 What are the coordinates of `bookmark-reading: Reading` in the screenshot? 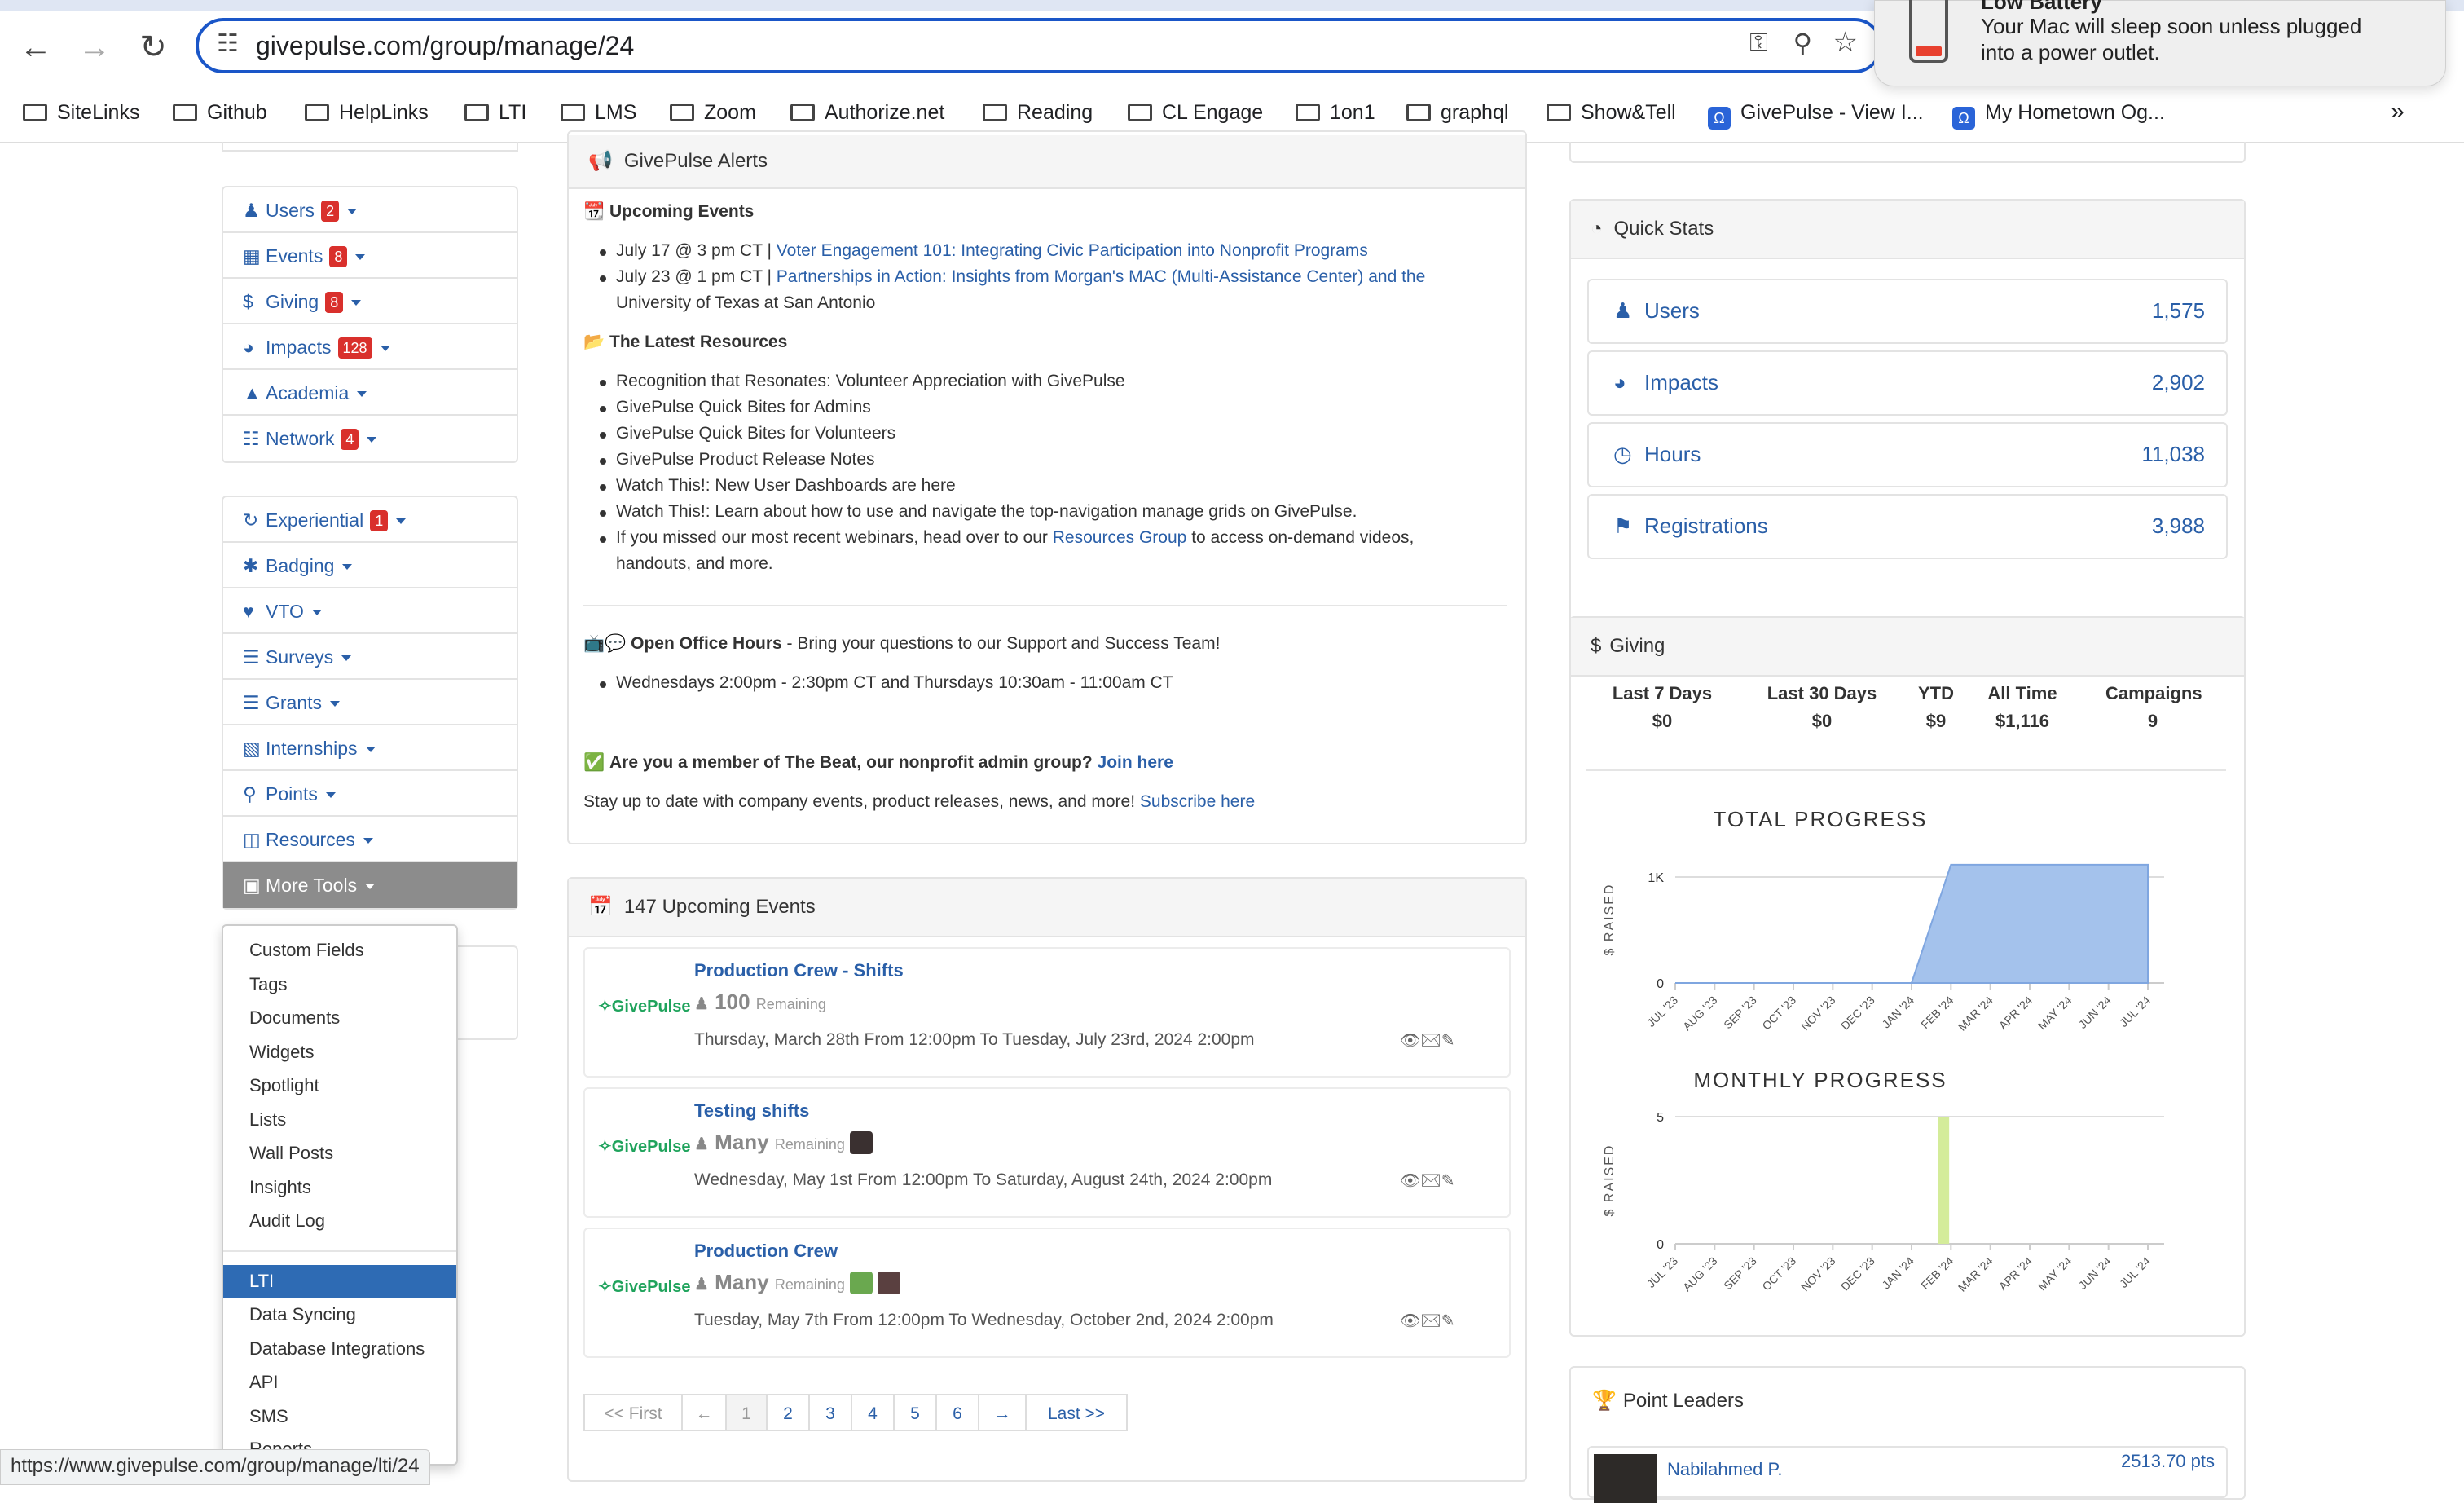 It's located at (1038, 113).